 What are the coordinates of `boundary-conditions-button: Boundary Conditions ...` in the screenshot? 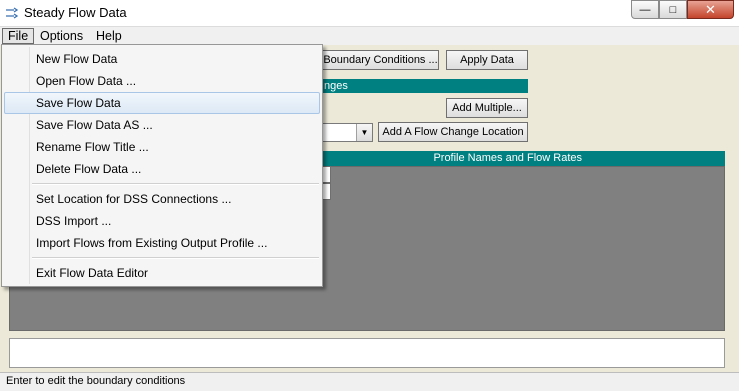 It's located at (380, 60).